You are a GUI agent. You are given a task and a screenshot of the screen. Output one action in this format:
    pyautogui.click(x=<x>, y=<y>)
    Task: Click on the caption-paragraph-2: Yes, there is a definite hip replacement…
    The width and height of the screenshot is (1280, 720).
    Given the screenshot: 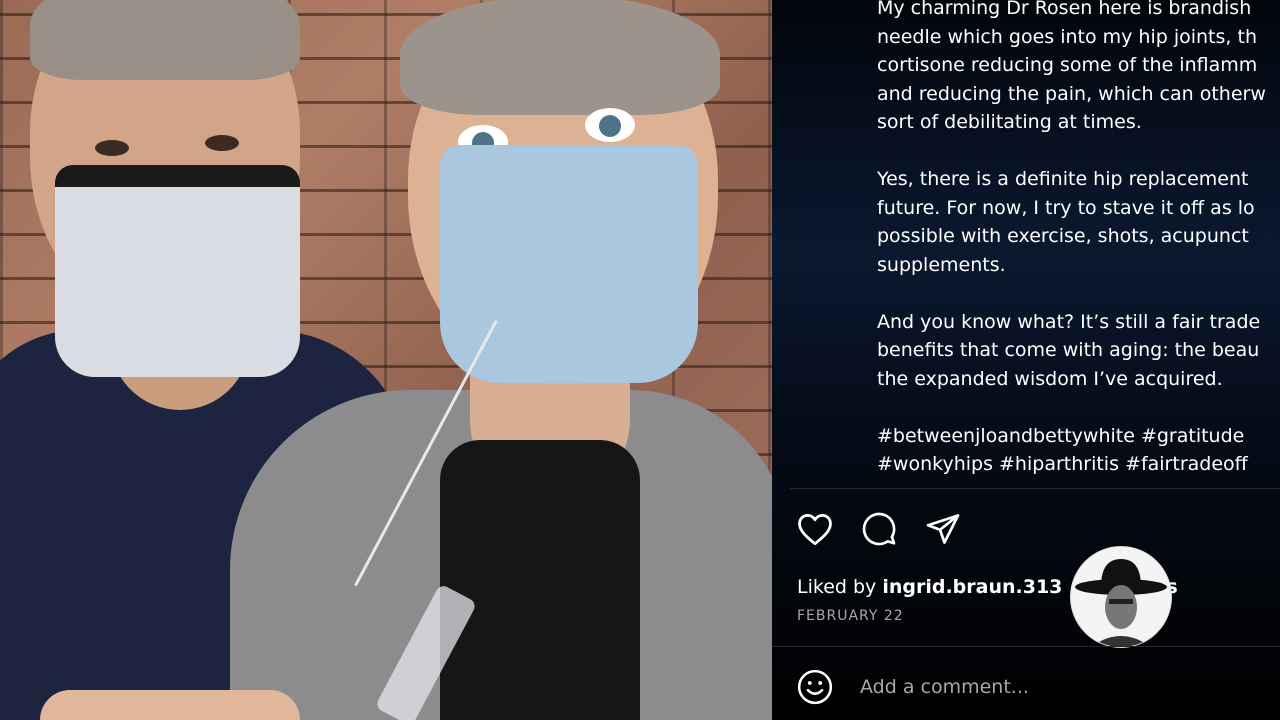 What is the action you would take?
    pyautogui.click(x=1078, y=222)
    